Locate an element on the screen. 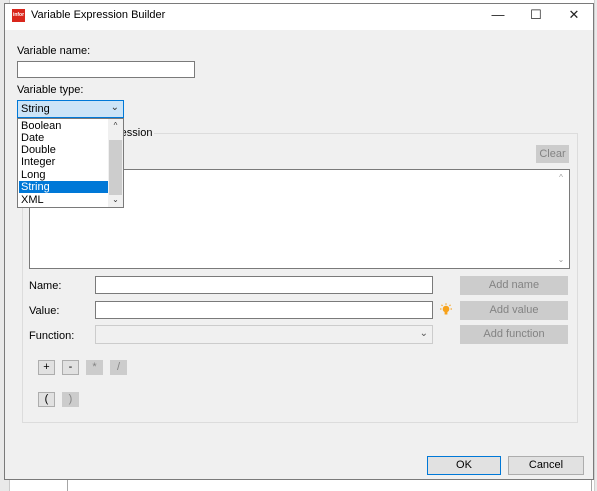 The height and width of the screenshot is (491, 597). dropdown-scrollbar: ^ ⌄ is located at coordinates (115, 163).